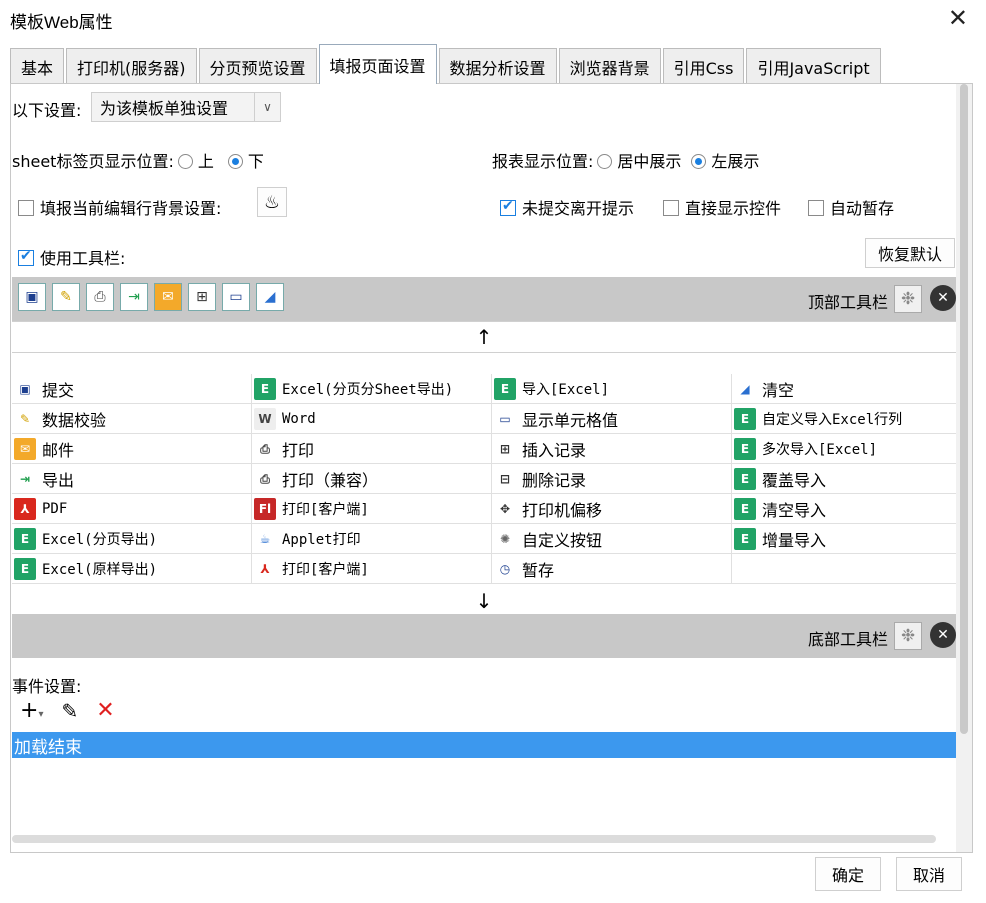 Image resolution: width=986 pixels, height=903 pixels. I want to click on button-option: E 多次导入[Excel], so click(844, 449).